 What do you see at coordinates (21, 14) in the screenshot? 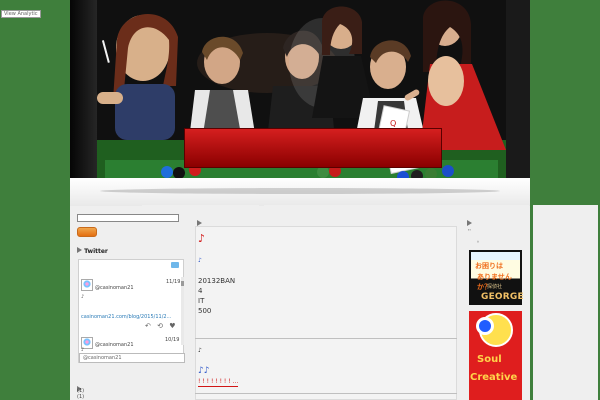
I see `view-analytics-link: View Analytic` at bounding box center [21, 14].